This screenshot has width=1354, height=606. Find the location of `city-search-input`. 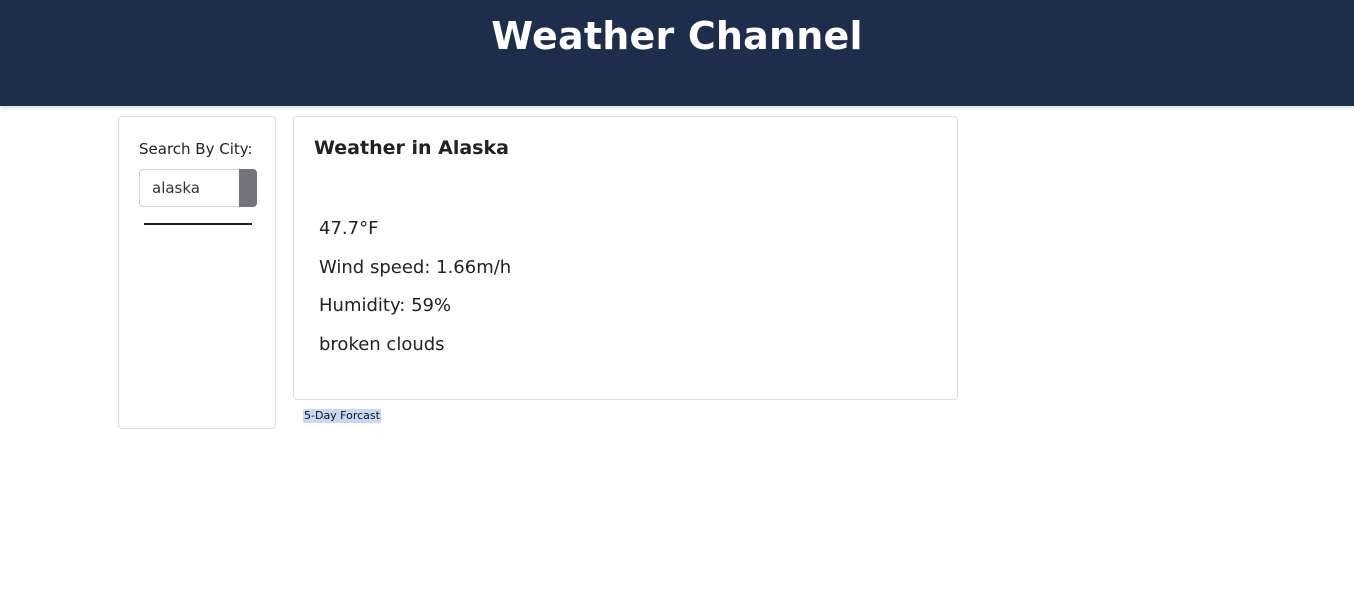

city-search-input is located at coordinates (189, 188).